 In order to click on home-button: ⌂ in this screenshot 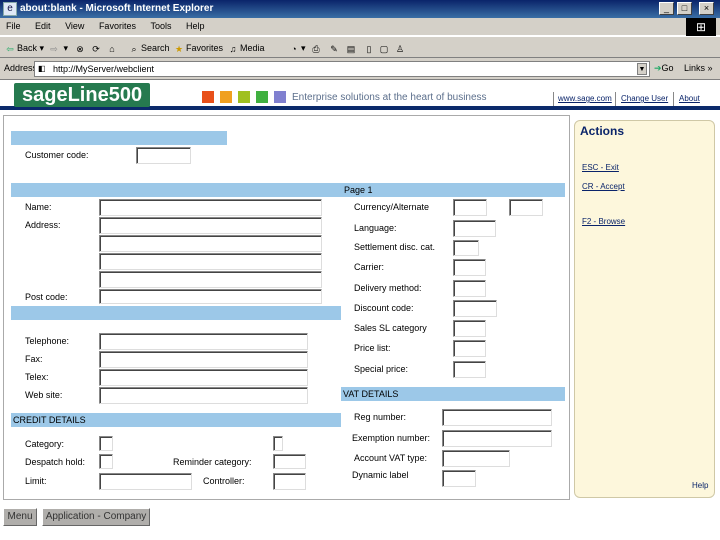, I will do `click(112, 48)`.